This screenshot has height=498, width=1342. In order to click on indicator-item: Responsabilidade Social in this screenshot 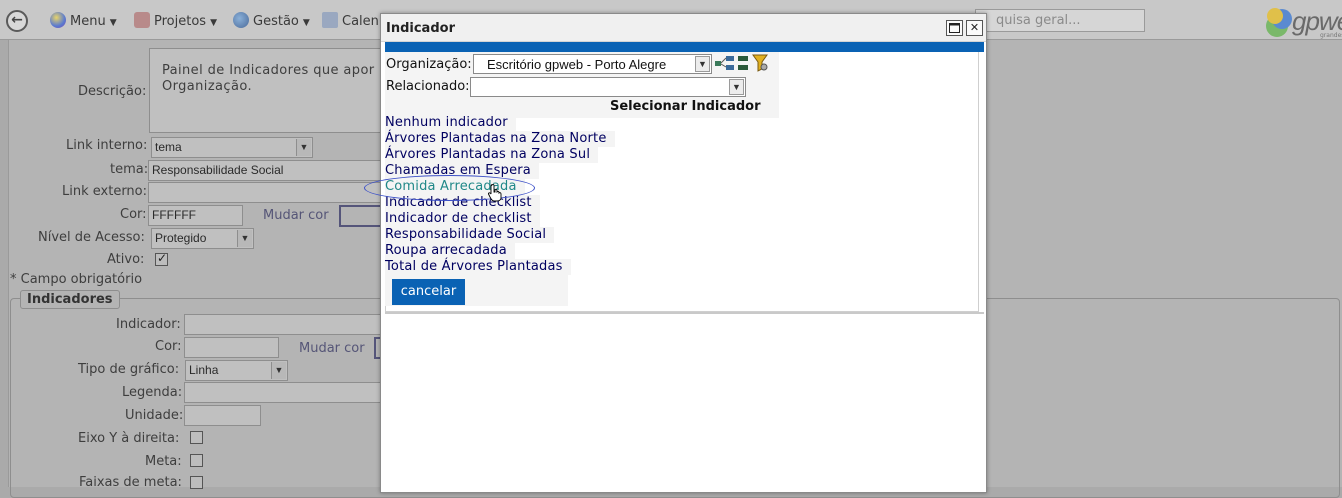, I will do `click(470, 235)`.